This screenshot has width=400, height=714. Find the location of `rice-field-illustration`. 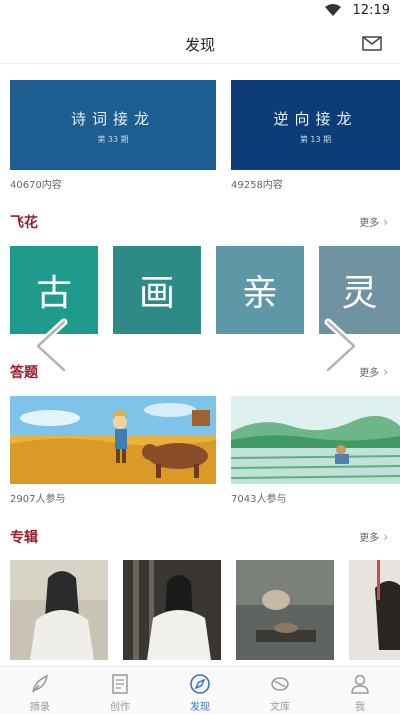

rice-field-illustration is located at coordinates (315, 440).